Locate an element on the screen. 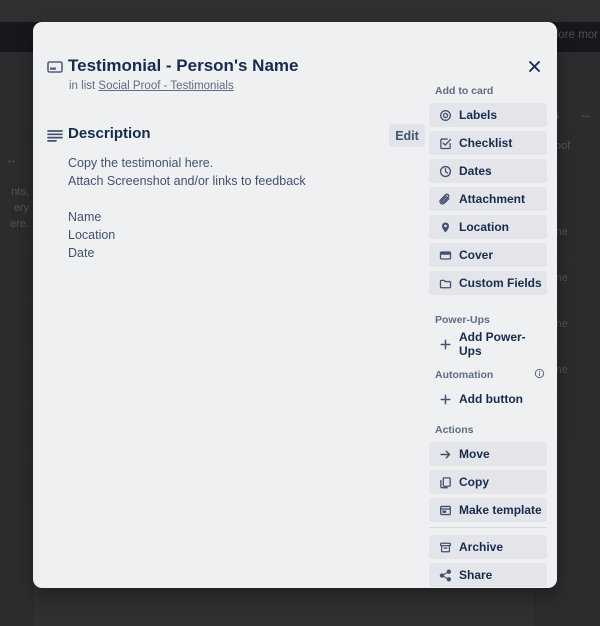 Image resolution: width=600 pixels, height=626 pixels. automation-heading: Automation is located at coordinates (491, 375).